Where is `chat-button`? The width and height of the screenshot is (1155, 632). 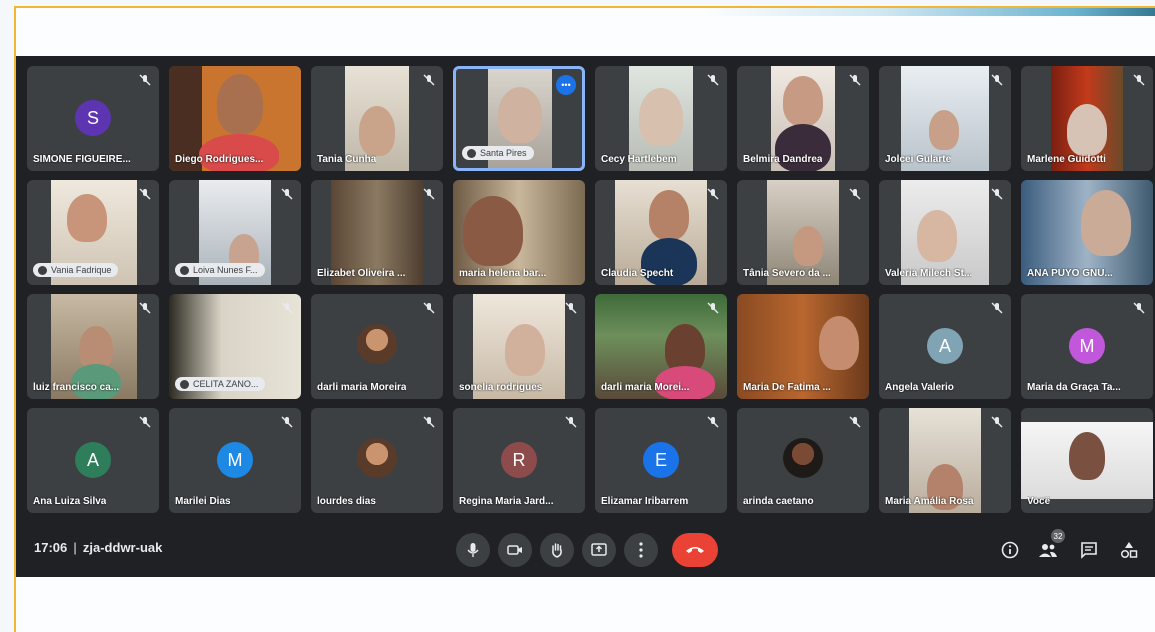 chat-button is located at coordinates (1089, 550).